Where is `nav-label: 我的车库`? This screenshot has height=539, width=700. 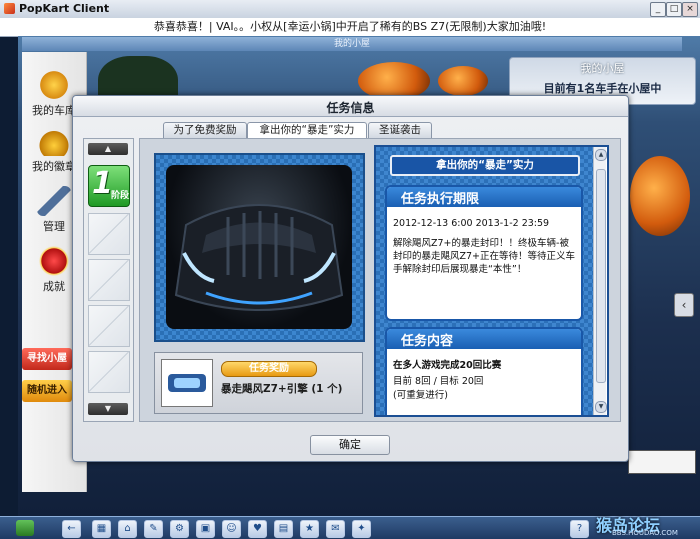
nav-label: 我的车库 is located at coordinates (54, 110).